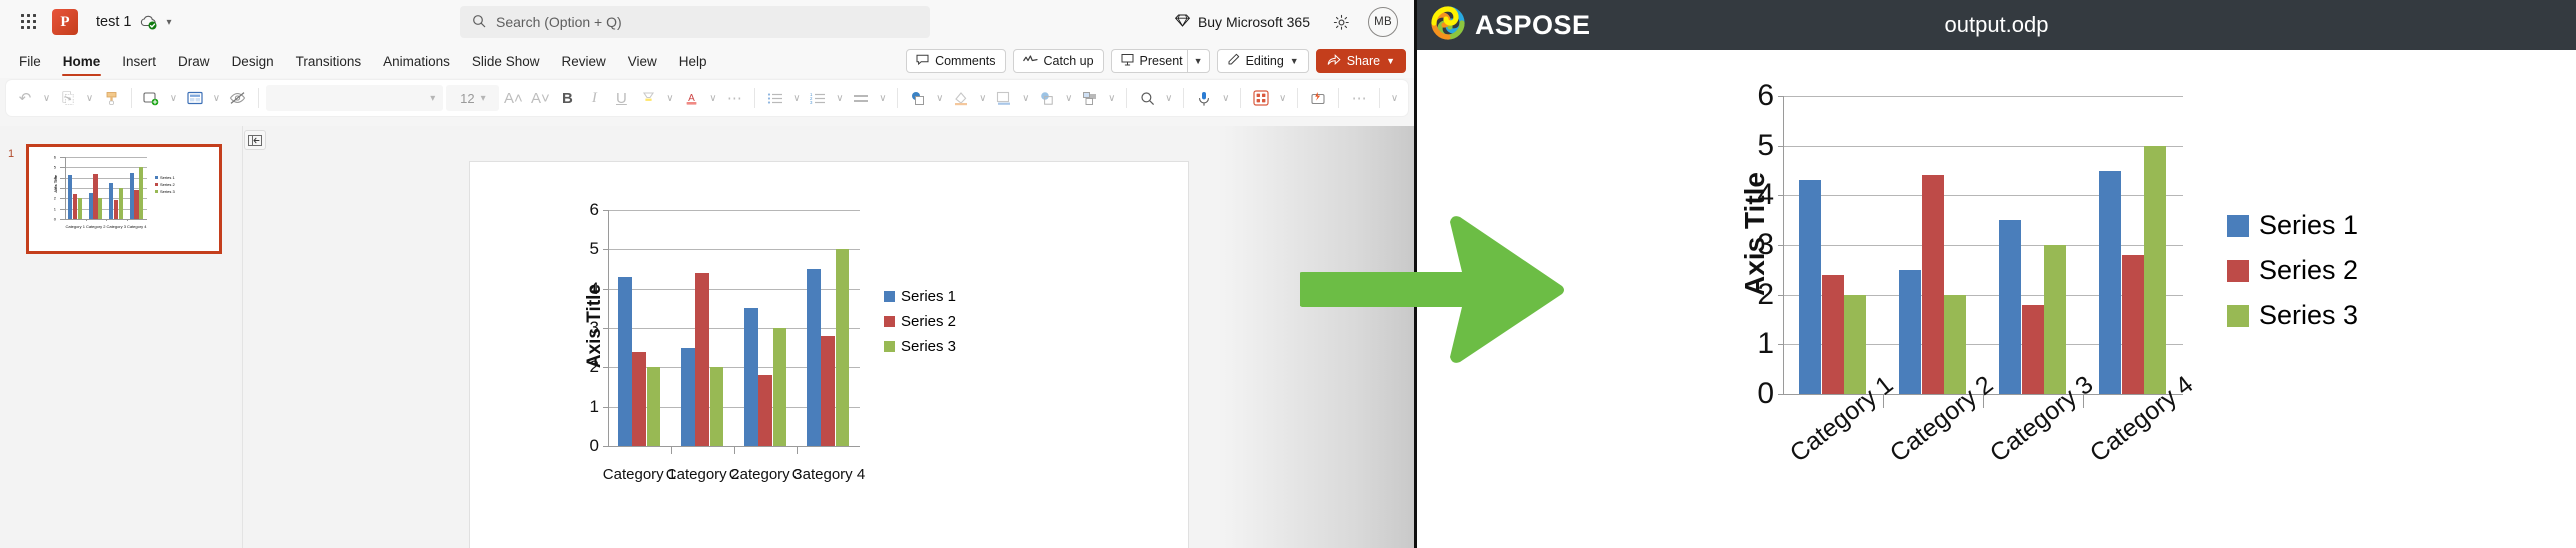  I want to click on undo-caret-icon: ∨, so click(46, 98).